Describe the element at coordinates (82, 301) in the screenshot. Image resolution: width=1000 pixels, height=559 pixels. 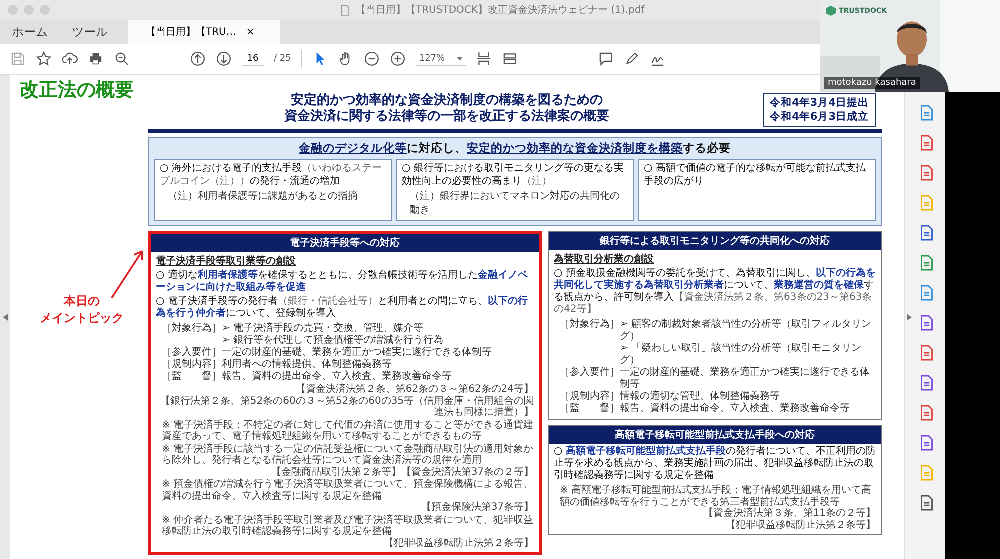
I see `annotation-text: 本日の` at that location.